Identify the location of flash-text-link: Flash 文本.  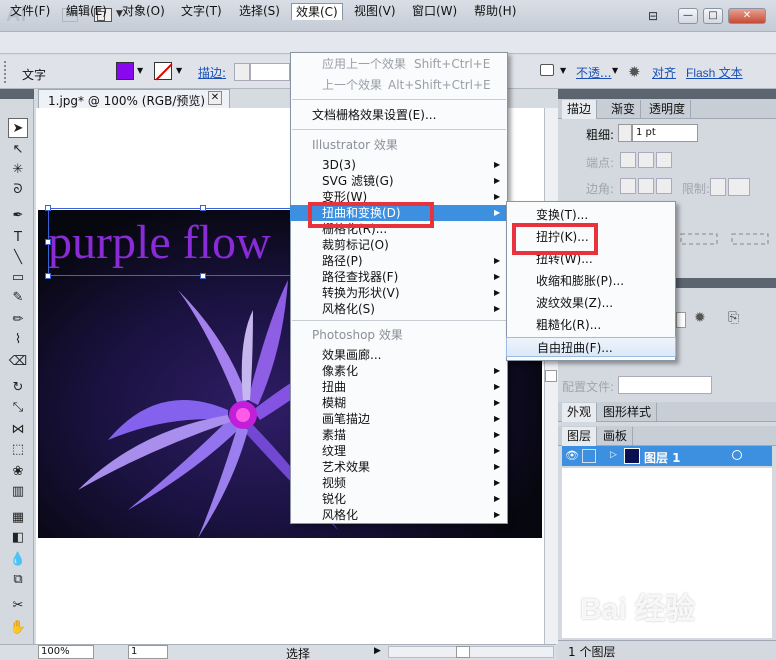
(714, 72).